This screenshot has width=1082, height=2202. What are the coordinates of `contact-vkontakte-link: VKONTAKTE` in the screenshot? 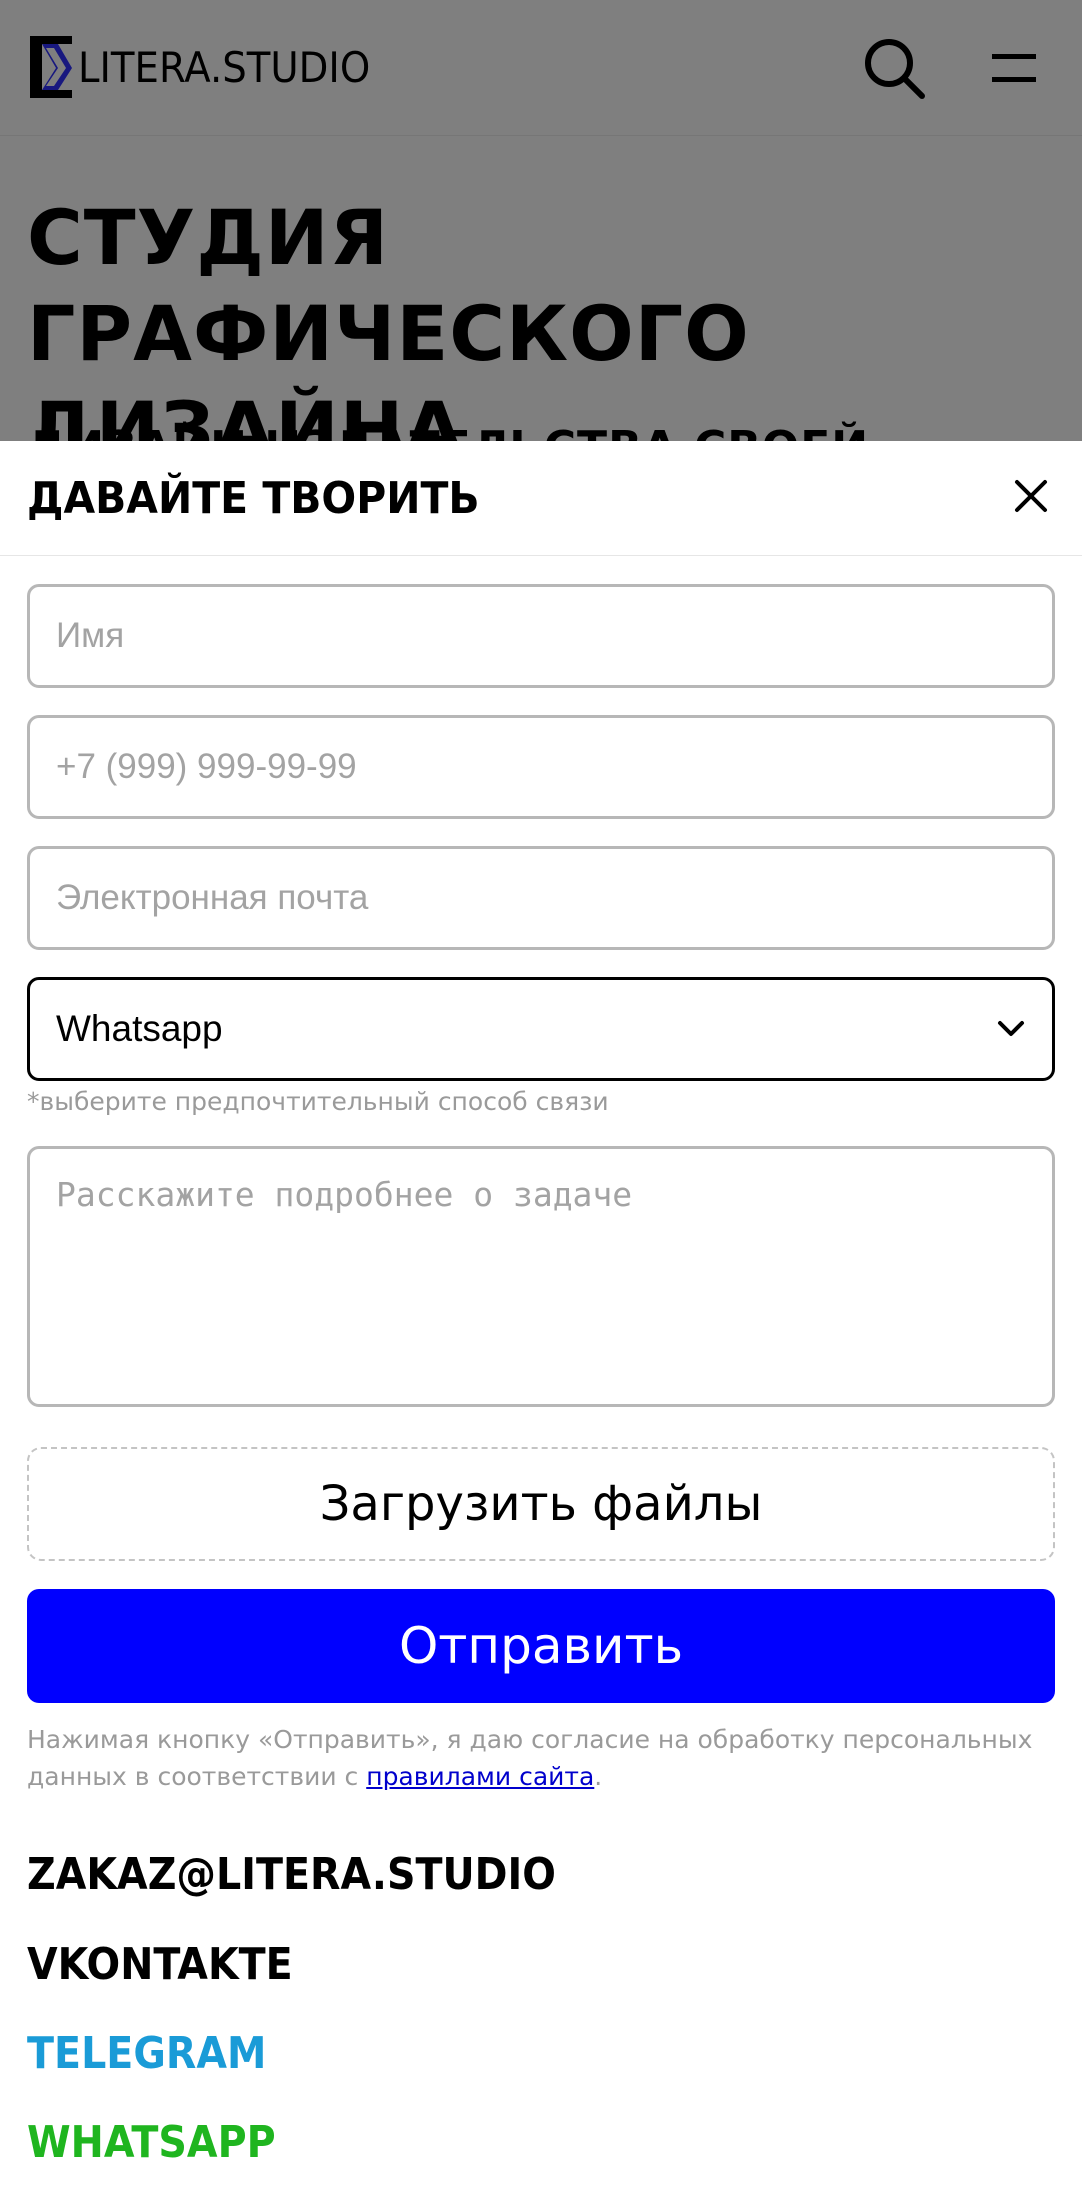 It's located at (160, 1965).